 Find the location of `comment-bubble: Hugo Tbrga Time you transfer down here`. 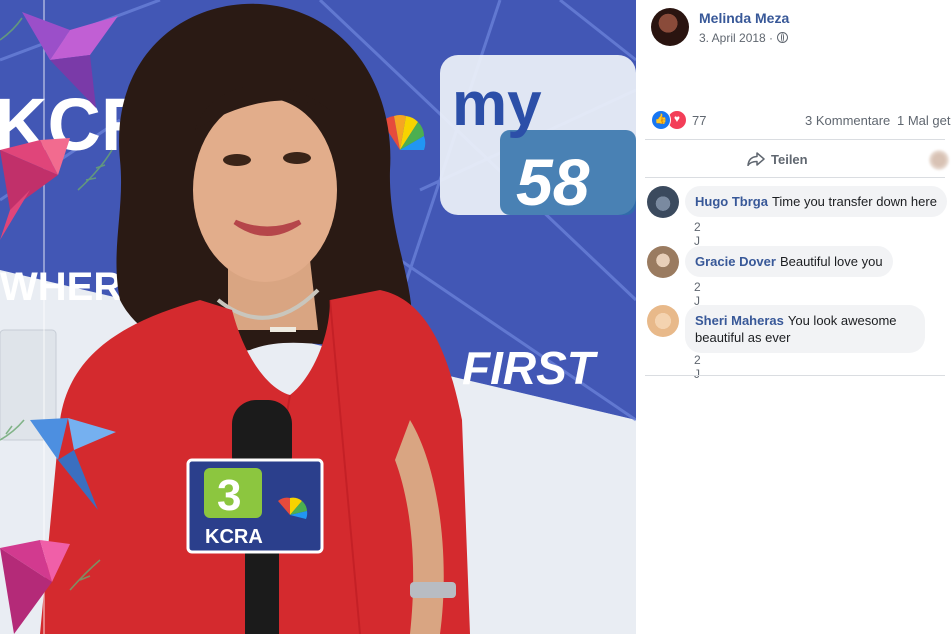

comment-bubble: Hugo Tbrga Time you transfer down here is located at coordinates (816, 201).